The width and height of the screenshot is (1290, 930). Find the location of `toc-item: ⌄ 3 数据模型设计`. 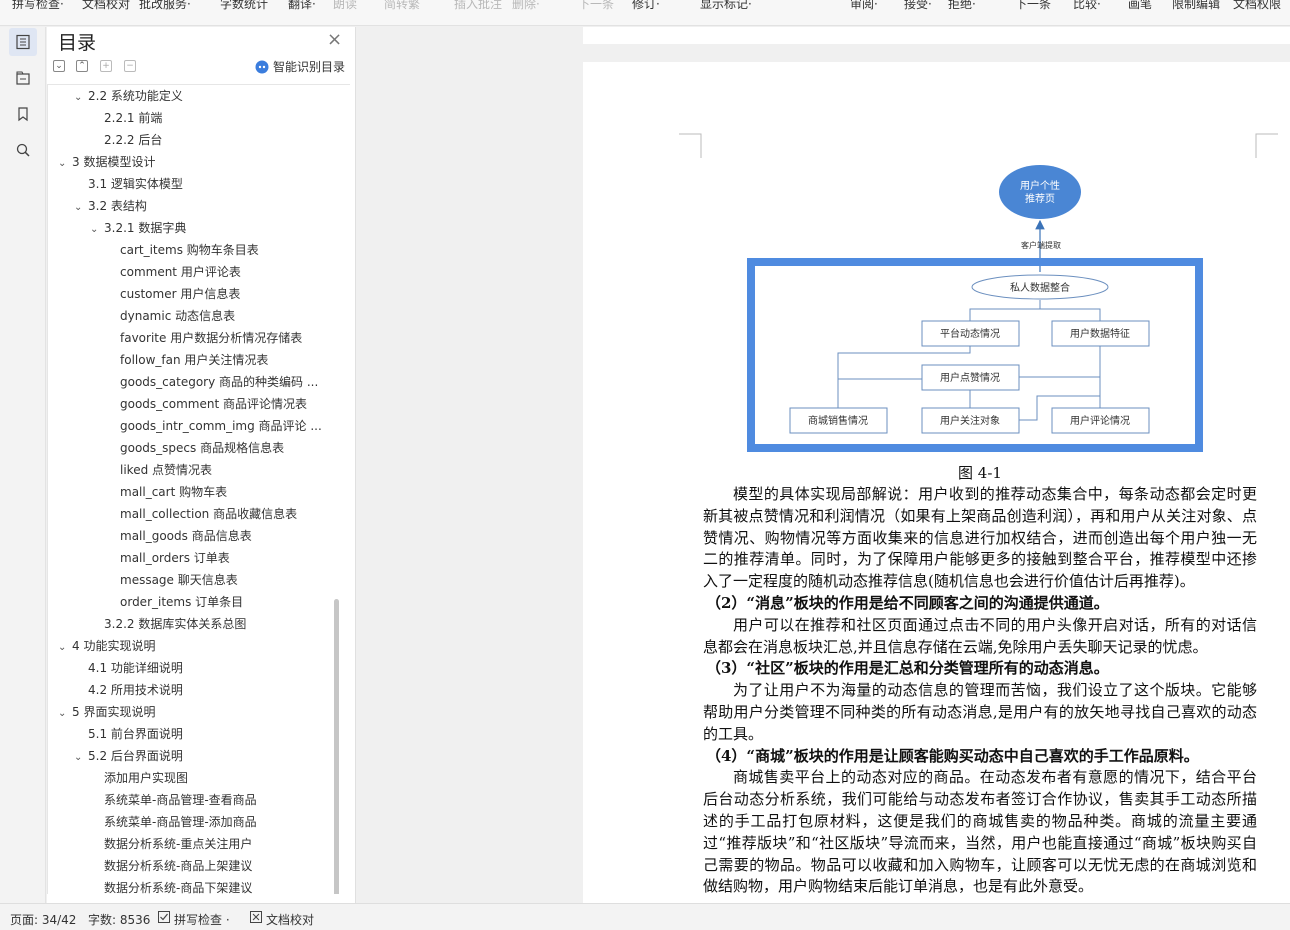

toc-item: ⌄ 3 数据模型设计 is located at coordinates (193, 162).